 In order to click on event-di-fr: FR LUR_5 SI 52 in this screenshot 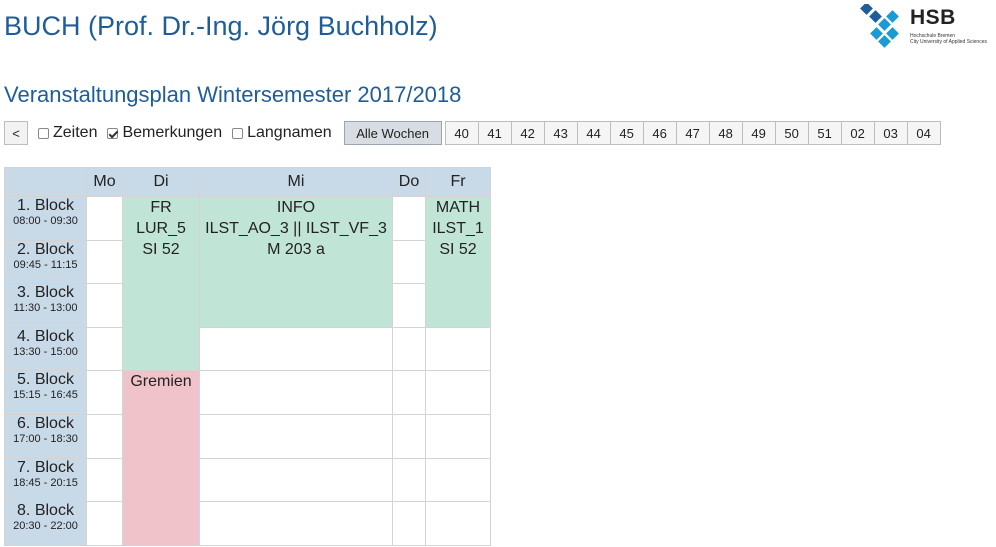, I will do `click(161, 283)`.